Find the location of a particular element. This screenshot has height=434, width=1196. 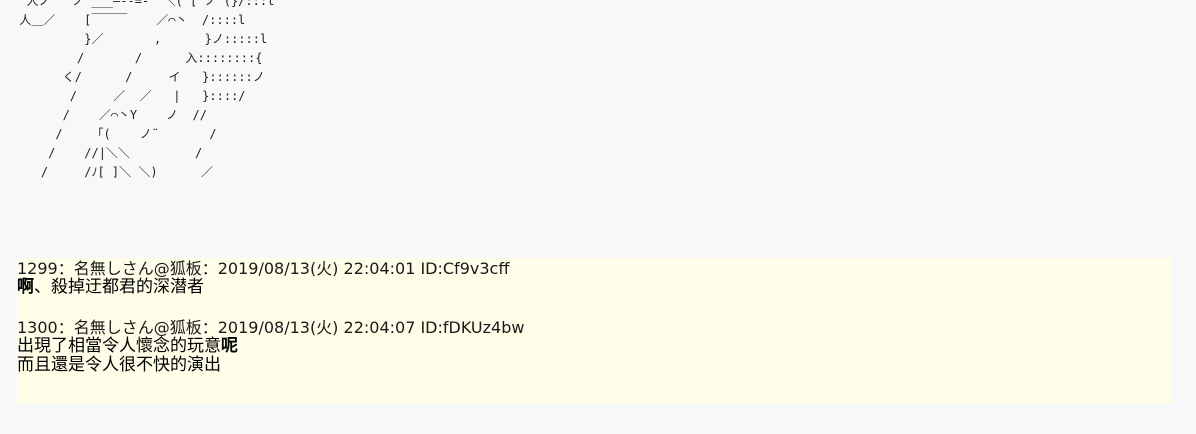

post-body: 啊、殺掉迂都君的深潜者 is located at coordinates (594, 287).